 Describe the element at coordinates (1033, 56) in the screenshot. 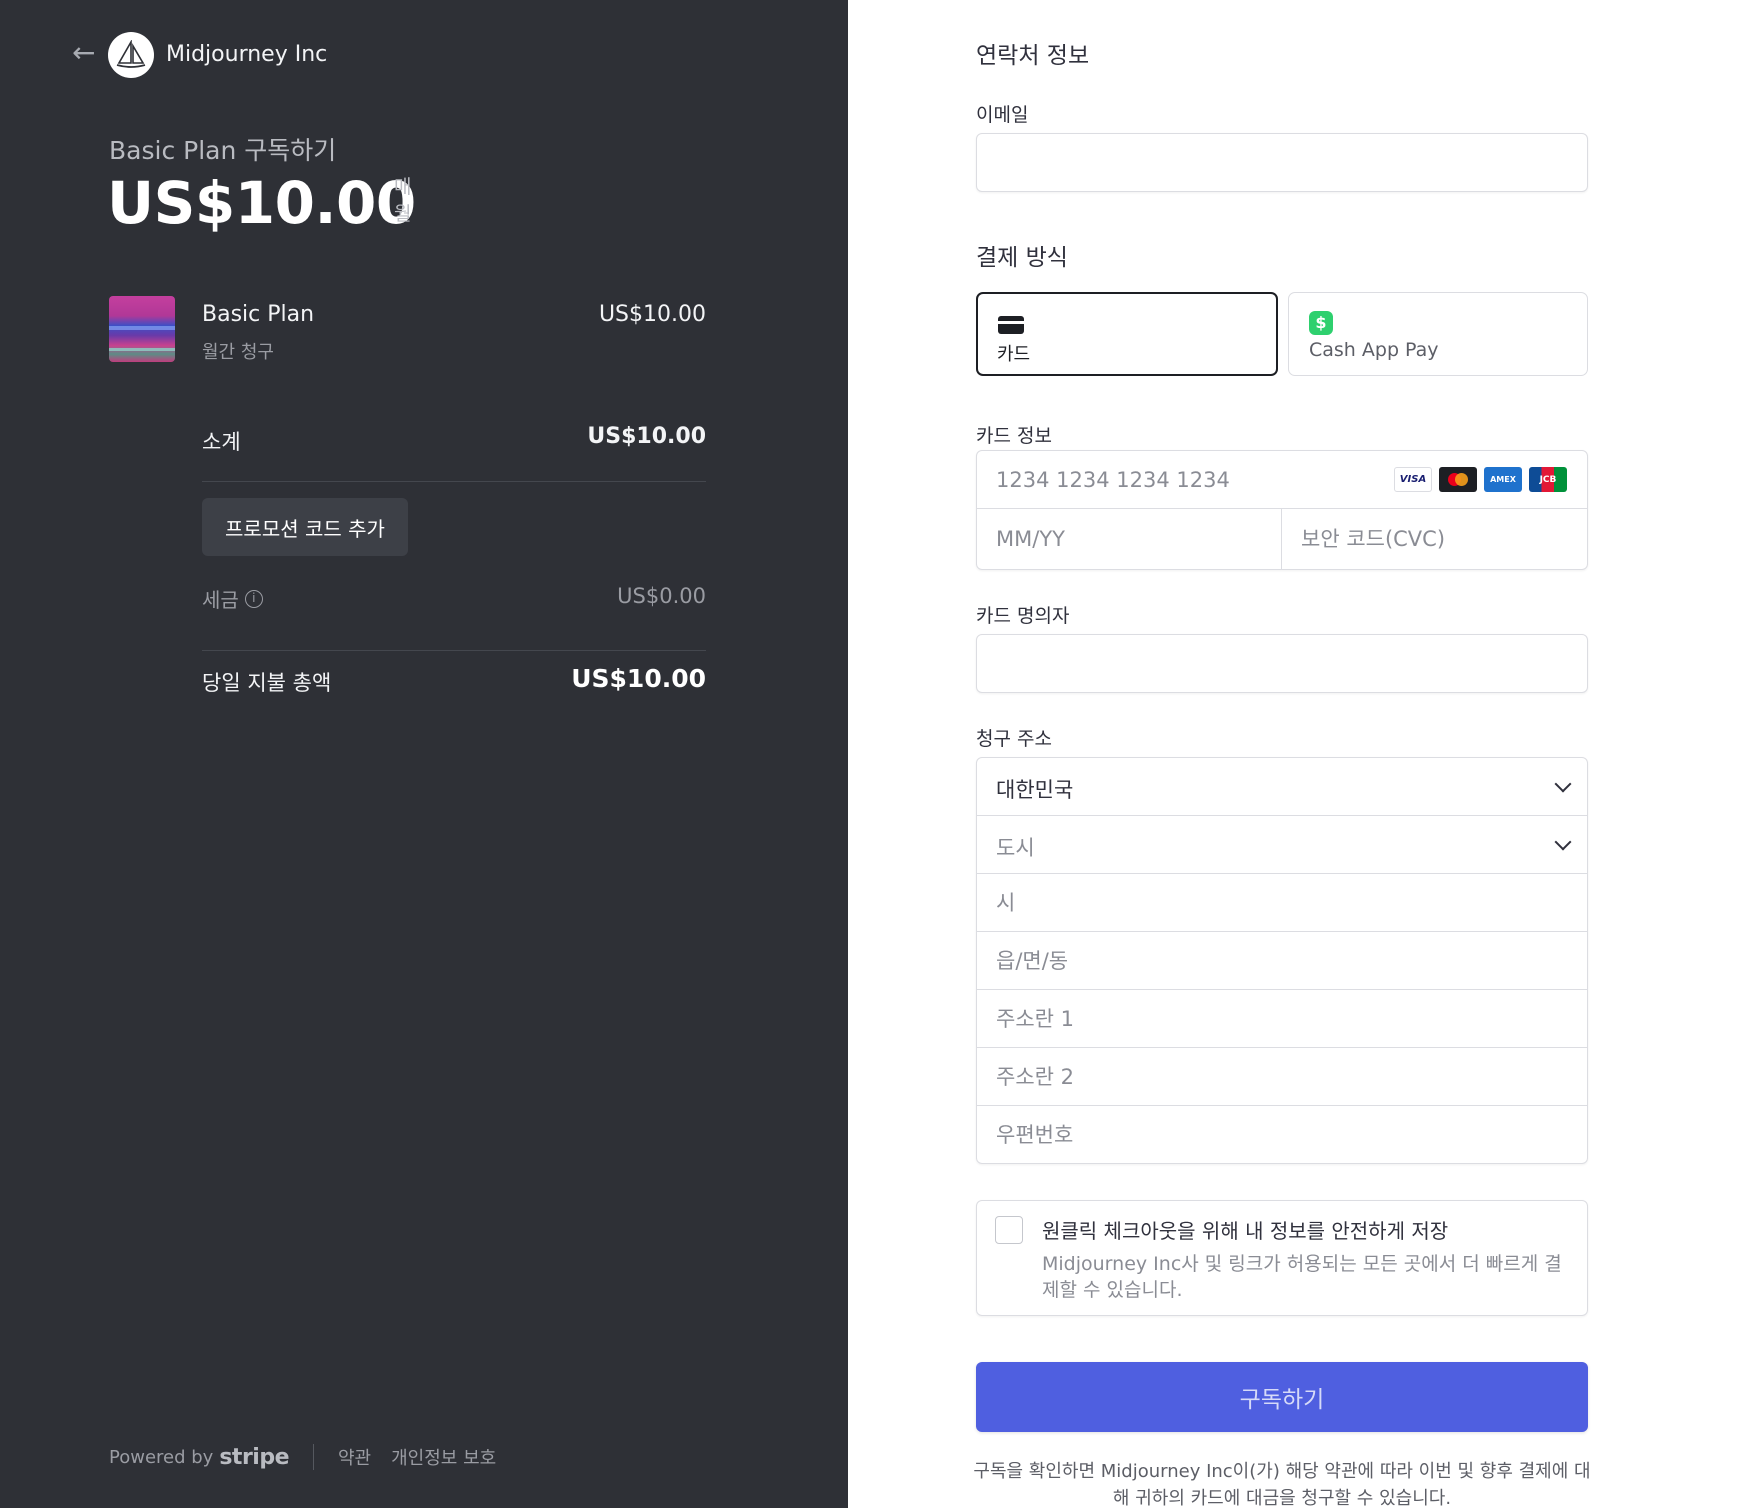

I see `contact-section-title: 연락처 정보` at that location.